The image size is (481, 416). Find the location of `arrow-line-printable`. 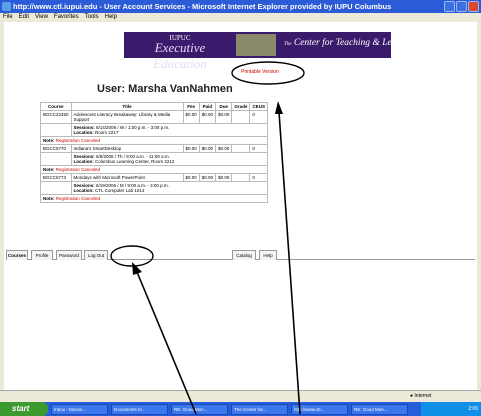

arrow-line-printable is located at coordinates (289, 263).